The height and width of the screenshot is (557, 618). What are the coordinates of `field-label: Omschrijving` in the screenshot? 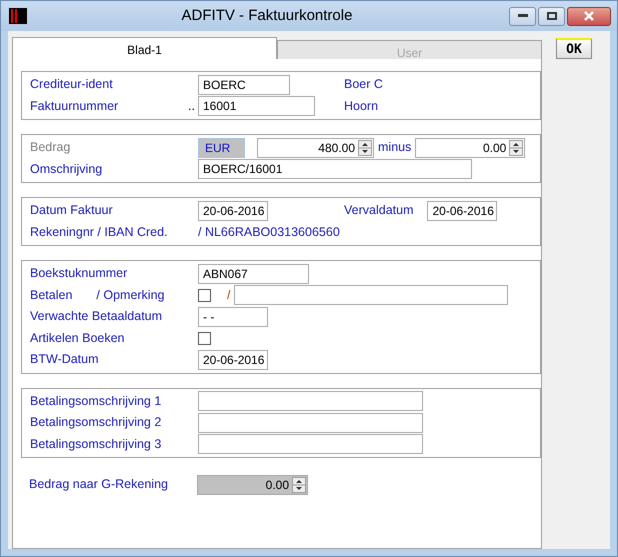 It's located at (66, 169).